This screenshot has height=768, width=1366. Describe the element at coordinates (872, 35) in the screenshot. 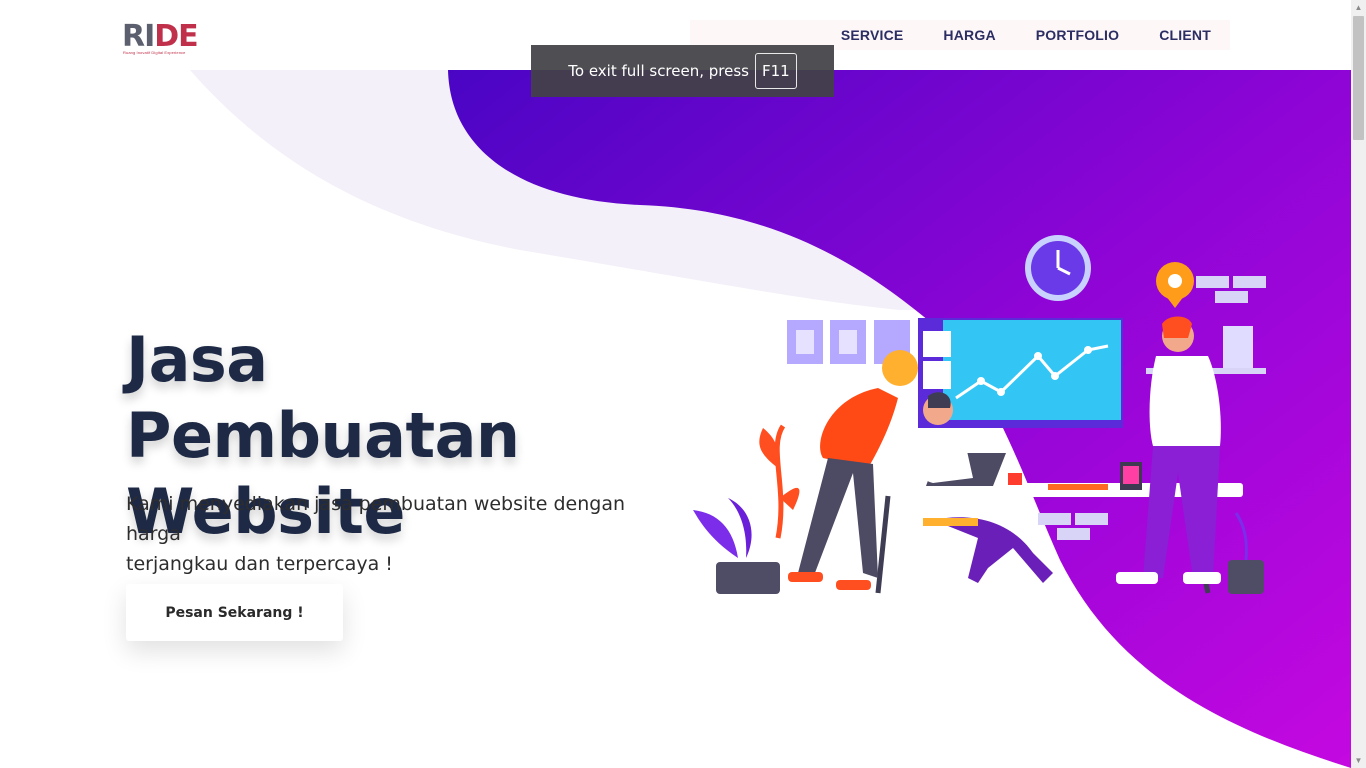

I see `nav-link-service: SERVICE` at that location.